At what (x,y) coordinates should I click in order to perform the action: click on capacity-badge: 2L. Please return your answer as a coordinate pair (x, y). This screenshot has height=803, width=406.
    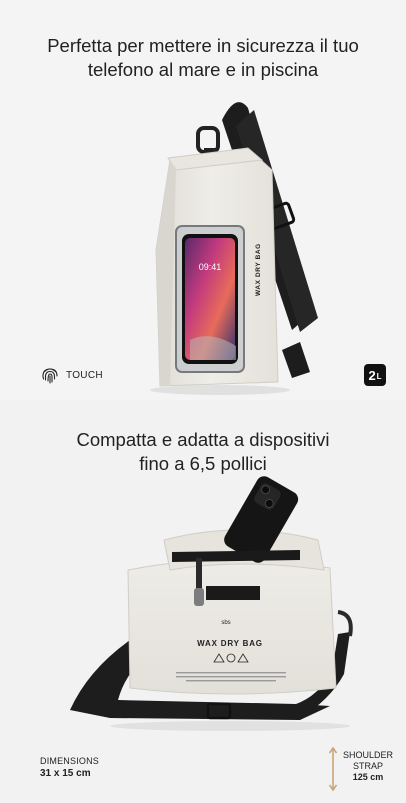
    Looking at the image, I should click on (375, 375).